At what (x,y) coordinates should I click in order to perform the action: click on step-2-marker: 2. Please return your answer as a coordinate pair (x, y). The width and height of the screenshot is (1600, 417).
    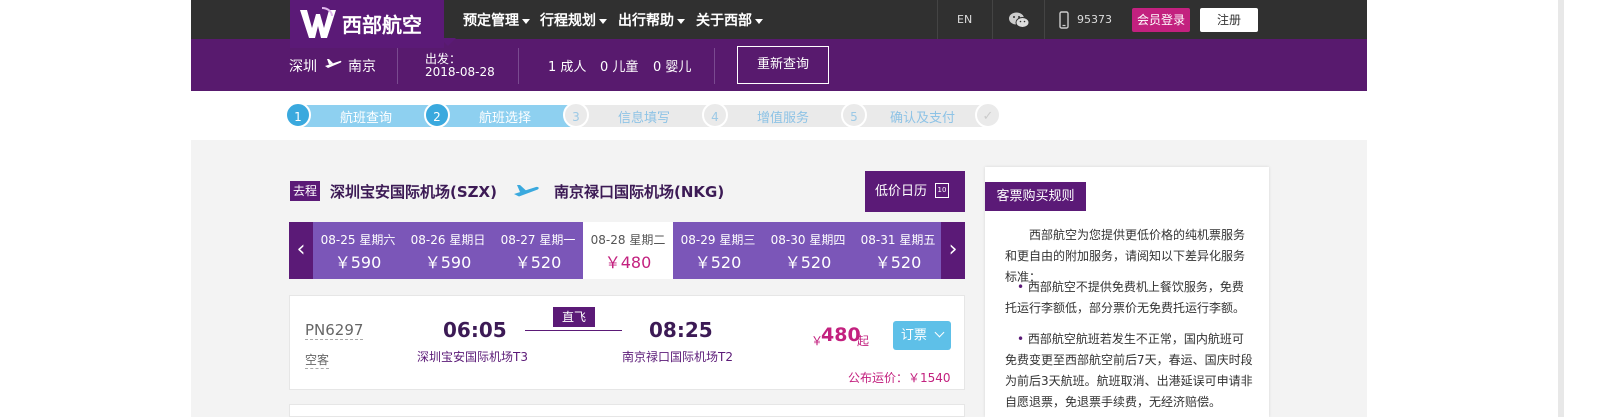
    Looking at the image, I should click on (437, 115).